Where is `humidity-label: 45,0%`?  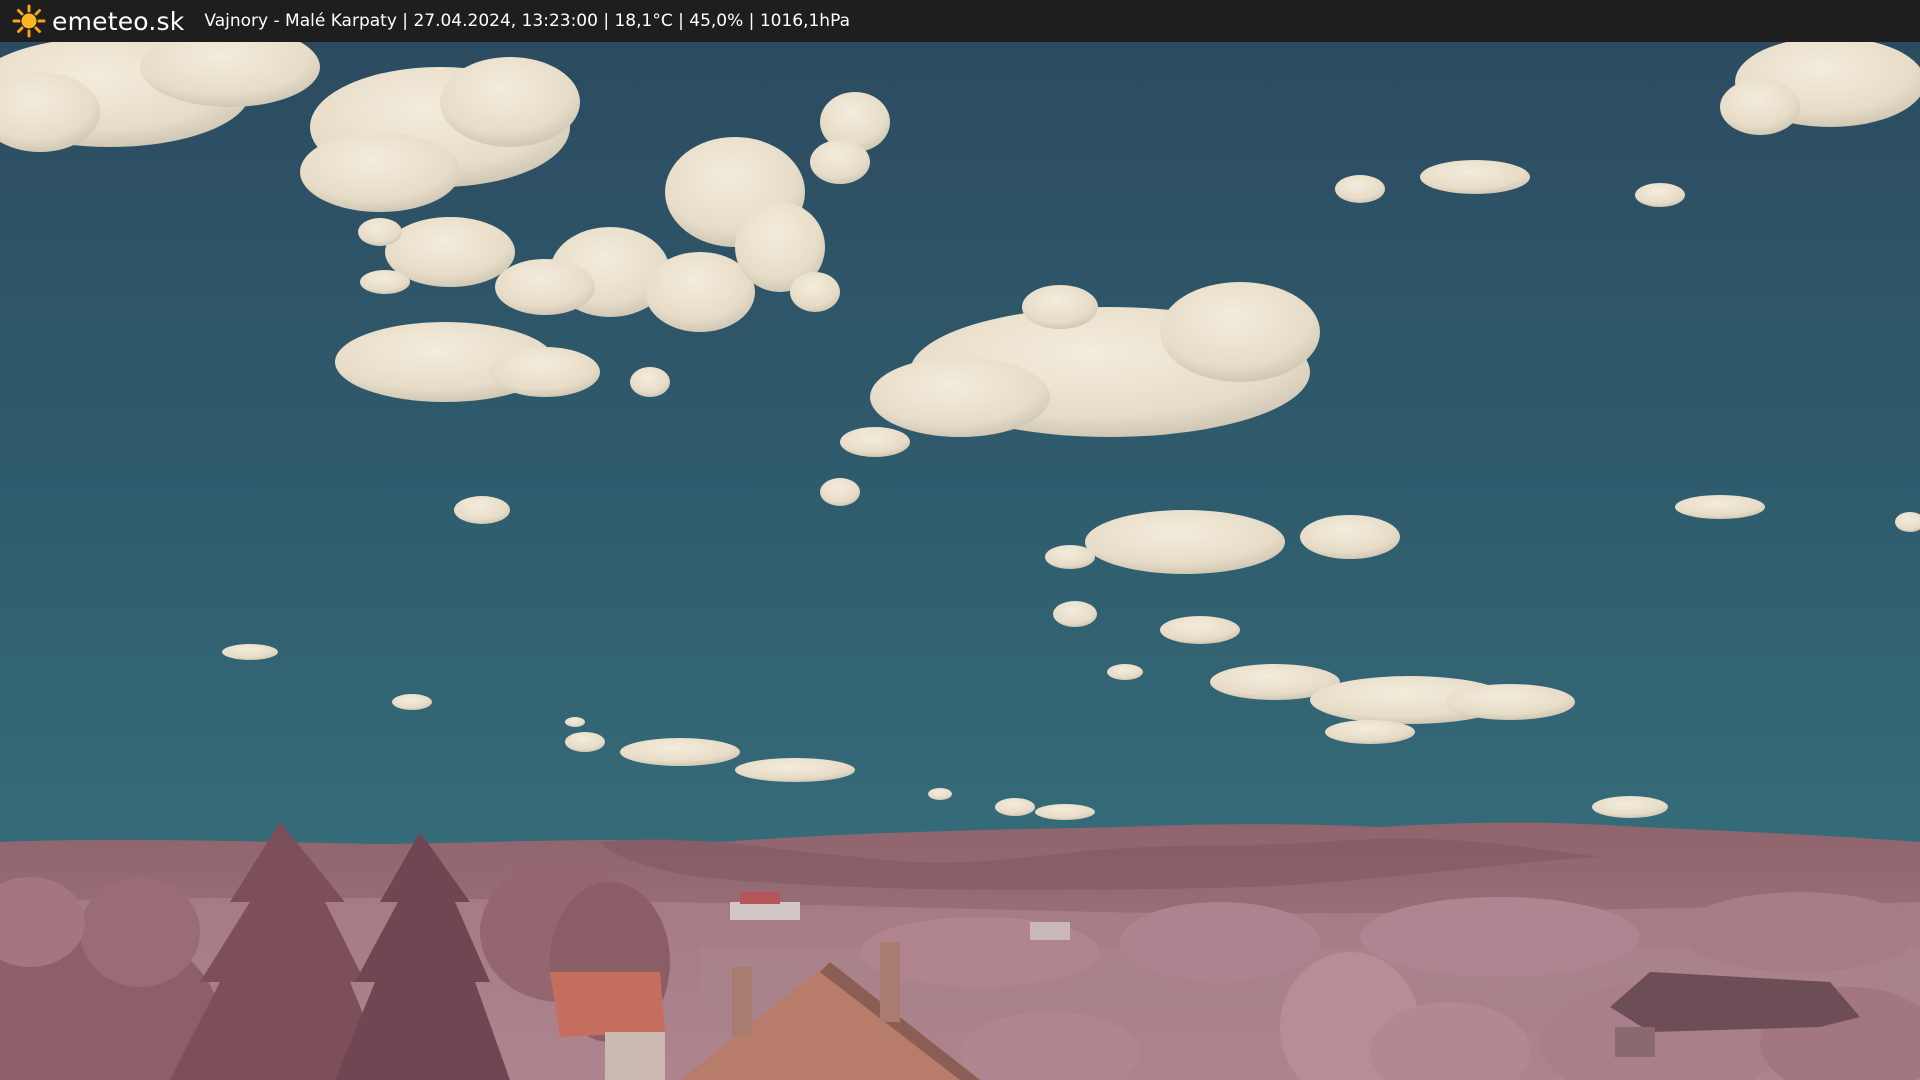
humidity-label: 45,0% is located at coordinates (716, 21).